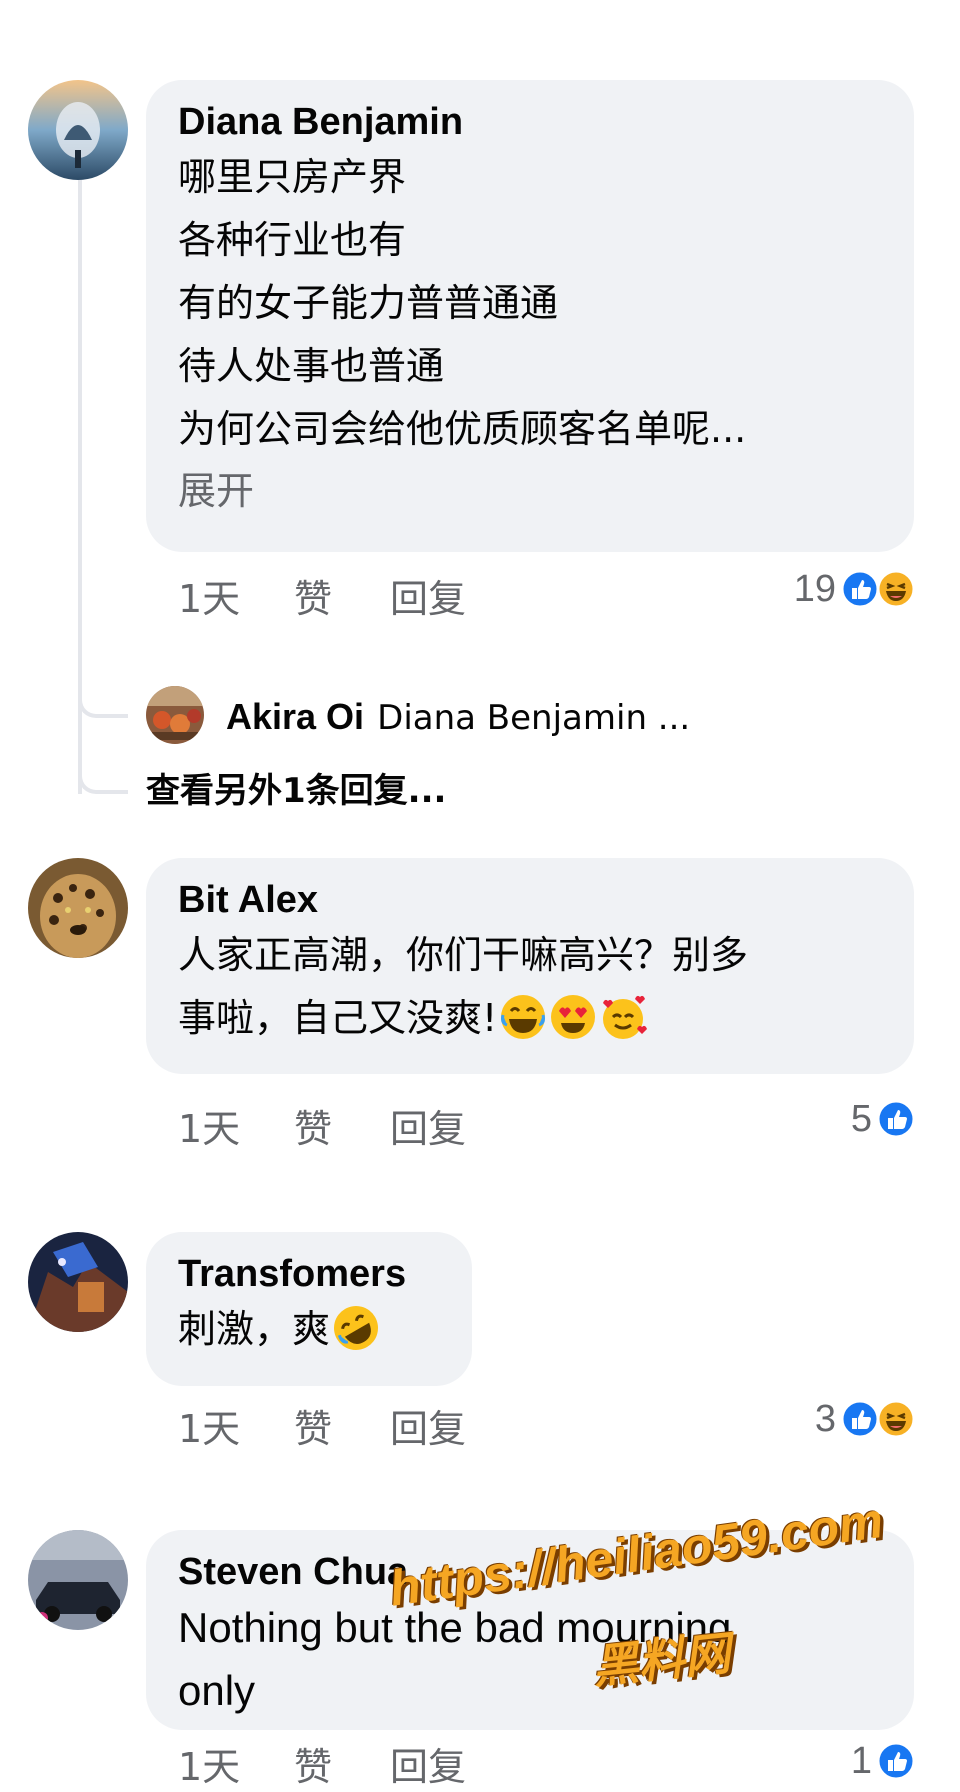 The width and height of the screenshot is (960, 1792). Describe the element at coordinates (356, 1328) in the screenshot. I see `rolling-laughing-emoji` at that location.